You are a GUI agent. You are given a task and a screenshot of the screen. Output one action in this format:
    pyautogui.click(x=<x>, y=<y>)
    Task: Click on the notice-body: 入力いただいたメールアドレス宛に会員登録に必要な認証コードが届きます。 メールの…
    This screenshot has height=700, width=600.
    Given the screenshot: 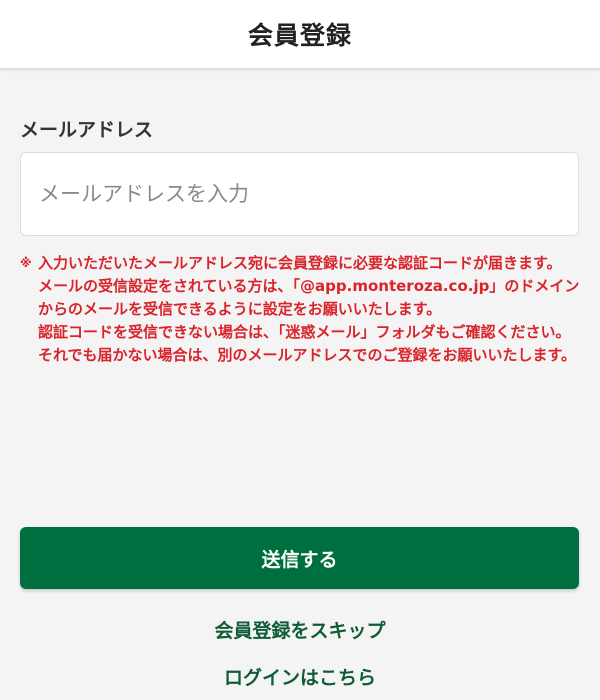 What is the action you would take?
    pyautogui.click(x=310, y=309)
    